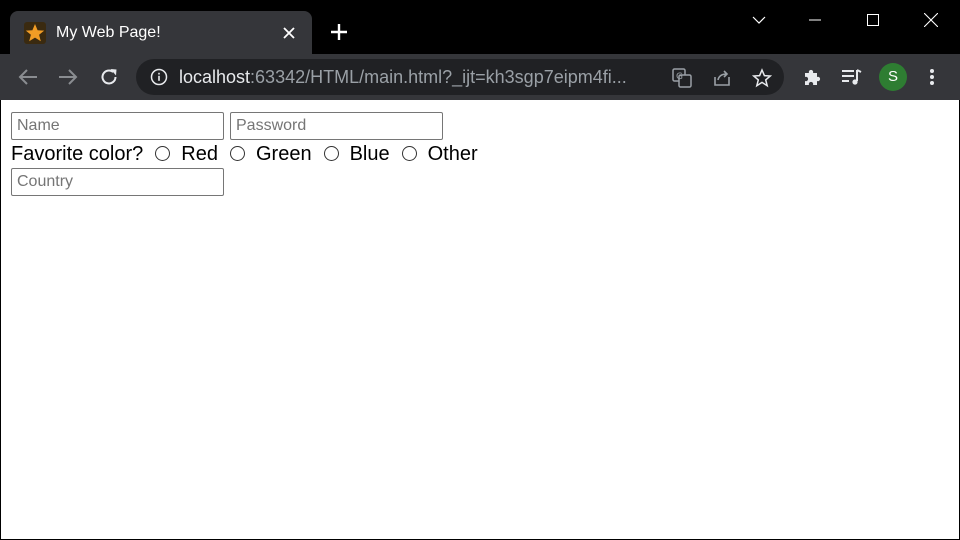 The width and height of the screenshot is (960, 540). I want to click on credentials-row, so click(244, 126).